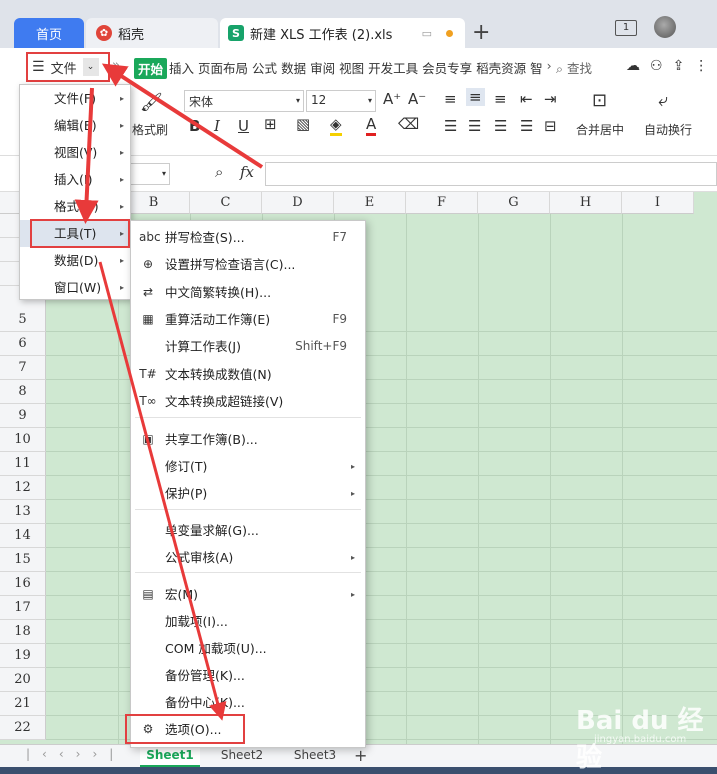 This screenshot has width=717, height=774. What do you see at coordinates (640, 739) in the screenshot?
I see `baidu-watermark-url: jingyan.baidu.com` at bounding box center [640, 739].